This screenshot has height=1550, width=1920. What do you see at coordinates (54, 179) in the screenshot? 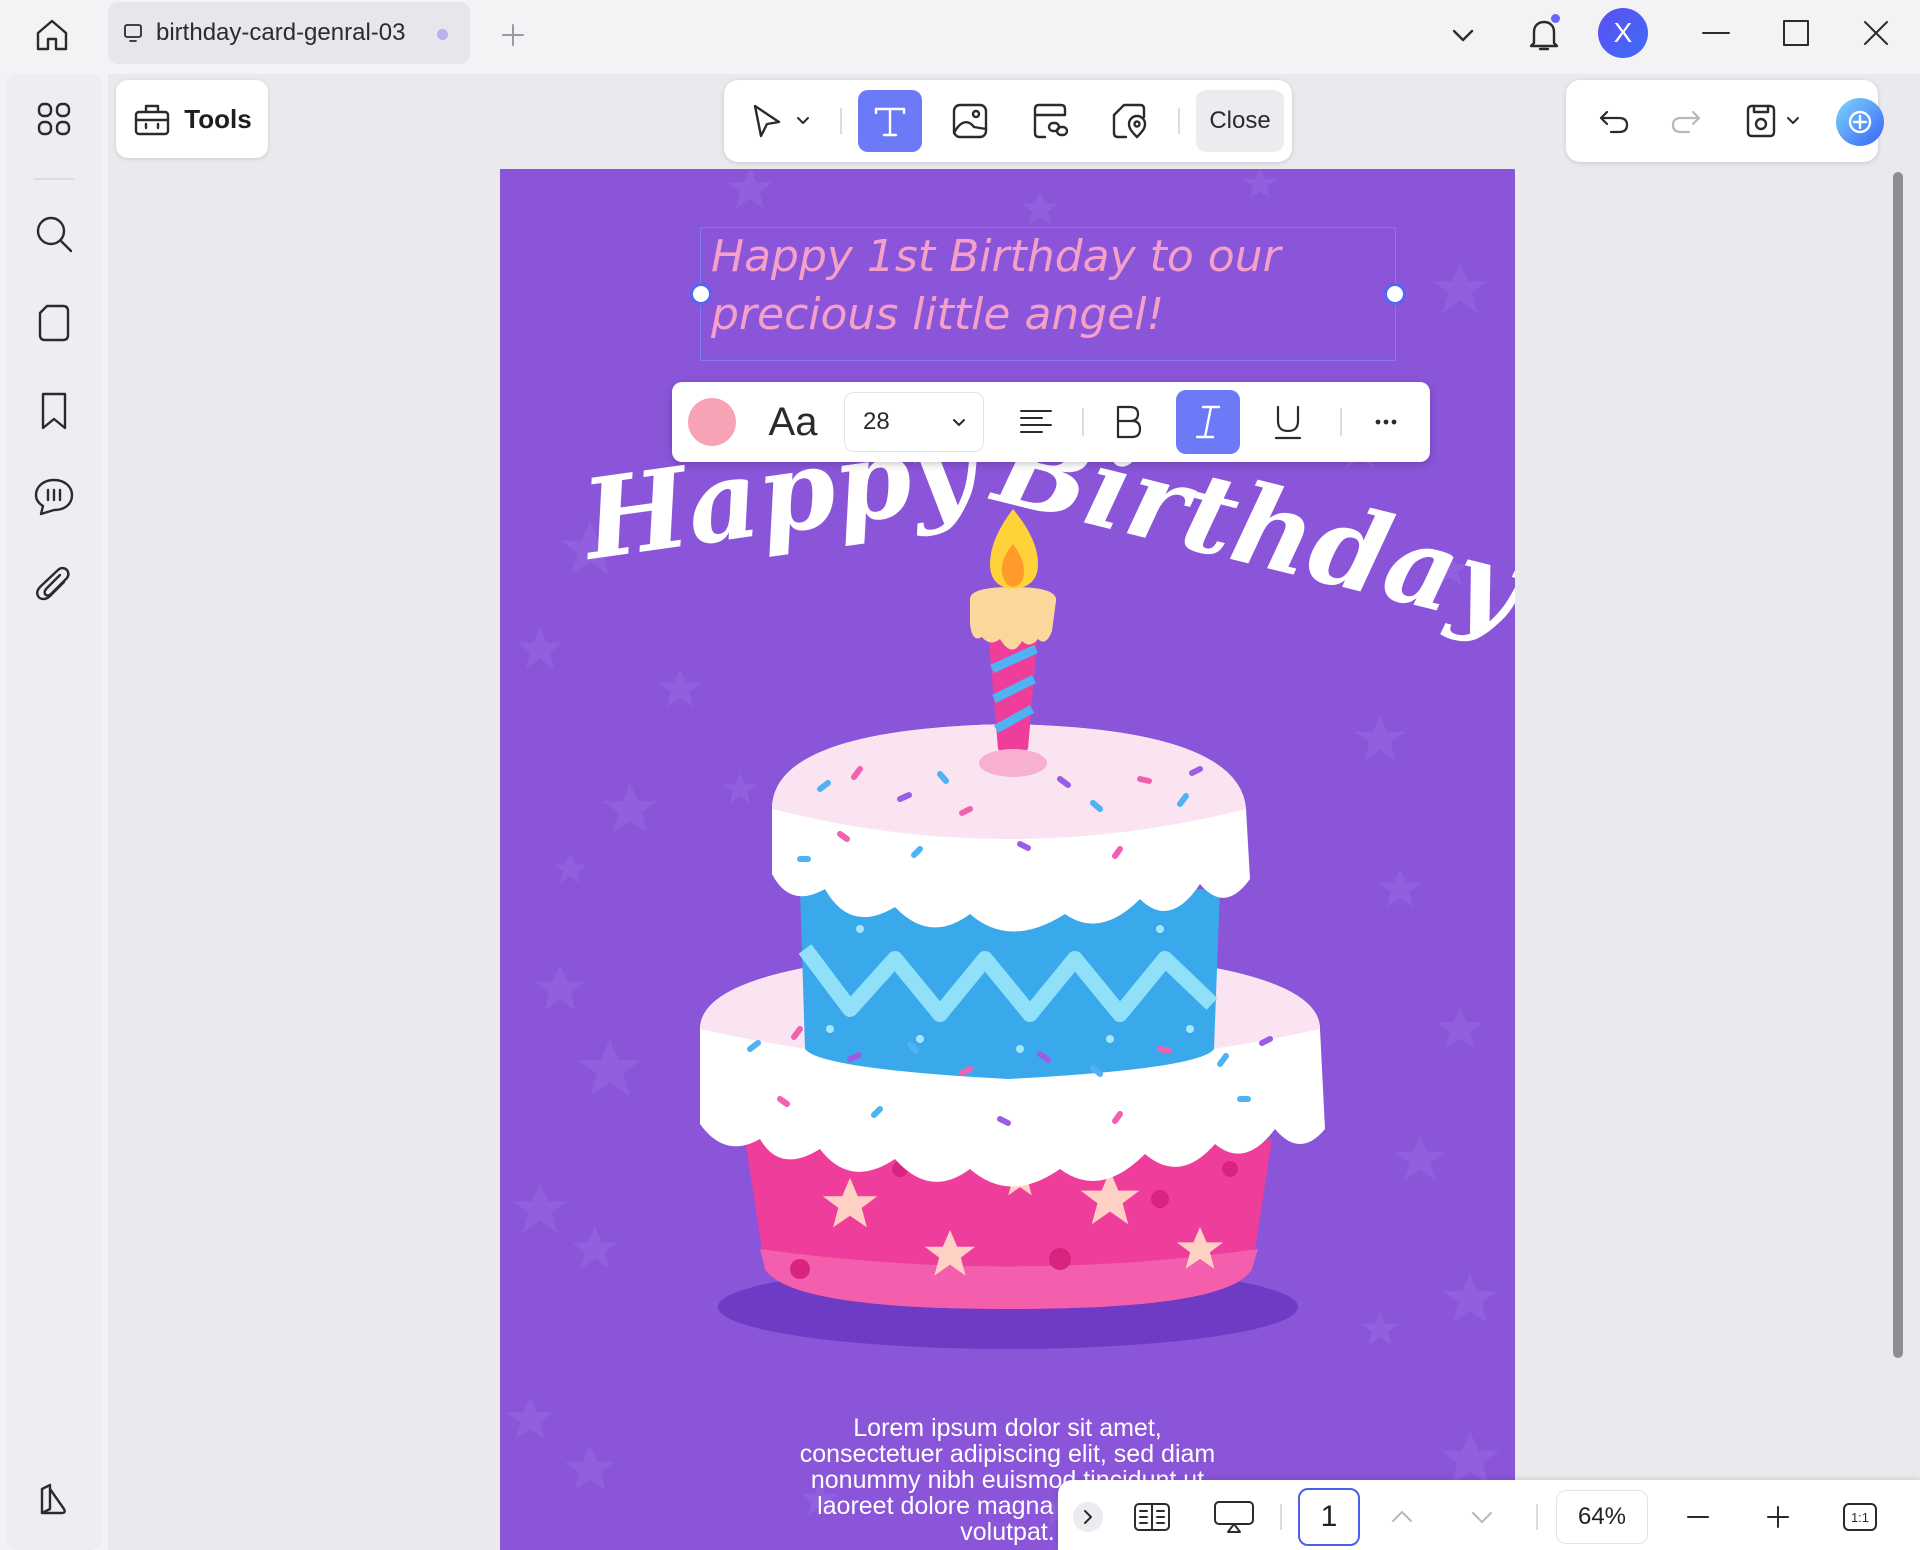
I see `sidebar-divider` at bounding box center [54, 179].